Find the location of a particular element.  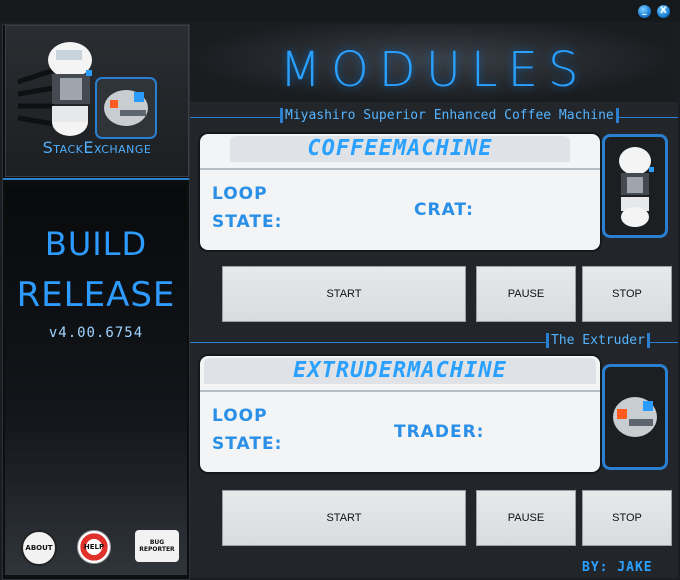

version-label: v4.00.6754 is located at coordinates (96, 333).